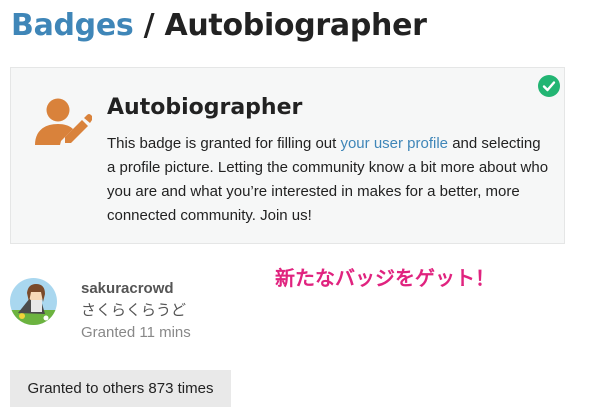 This screenshot has height=418, width=604. I want to click on breadcrumb-badges-link: Badges, so click(72, 25).